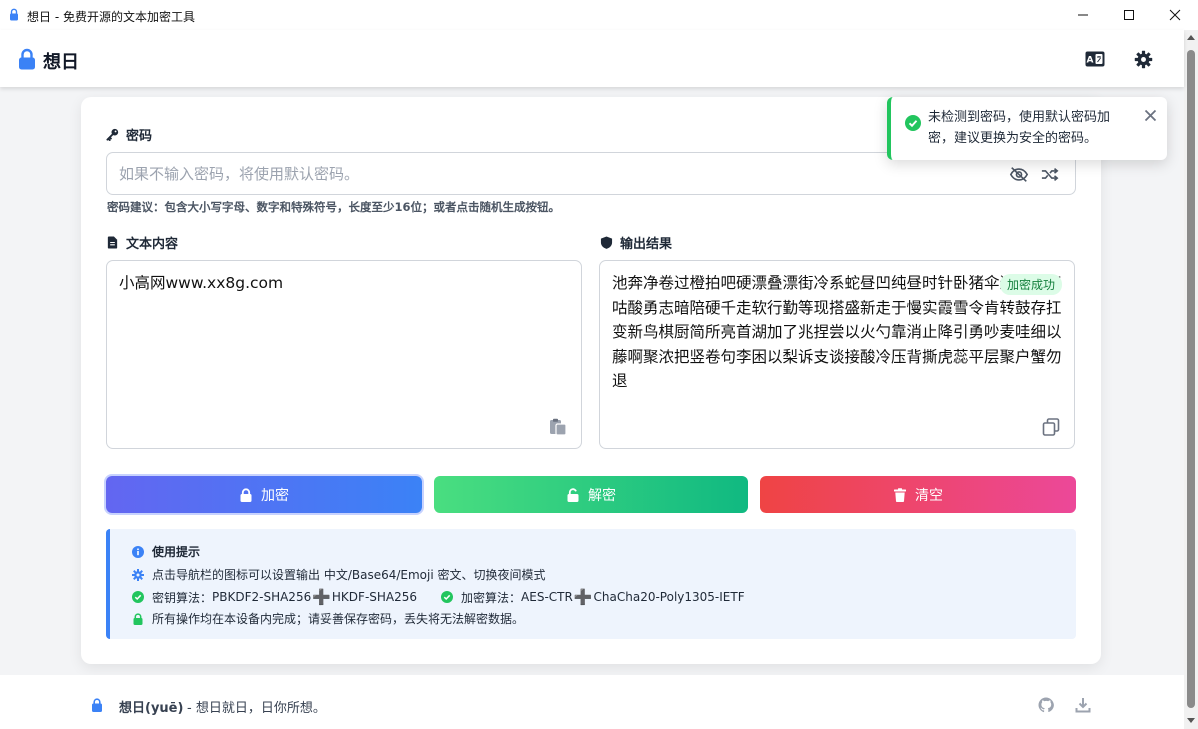 The width and height of the screenshot is (1198, 729). Describe the element at coordinates (61, 62) in the screenshot. I see `brand-name: 想日` at that location.